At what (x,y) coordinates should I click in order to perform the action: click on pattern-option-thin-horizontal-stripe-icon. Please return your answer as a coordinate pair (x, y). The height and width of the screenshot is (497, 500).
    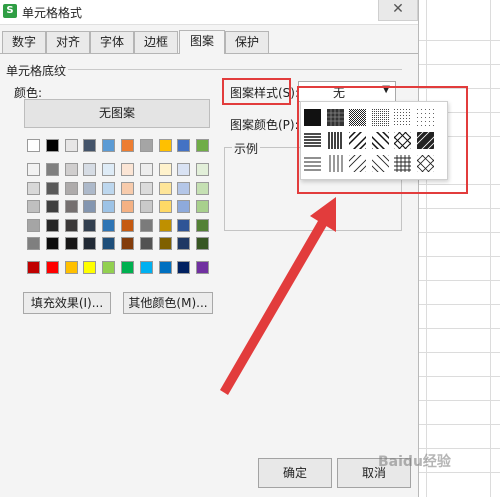
    Looking at the image, I should click on (312, 163).